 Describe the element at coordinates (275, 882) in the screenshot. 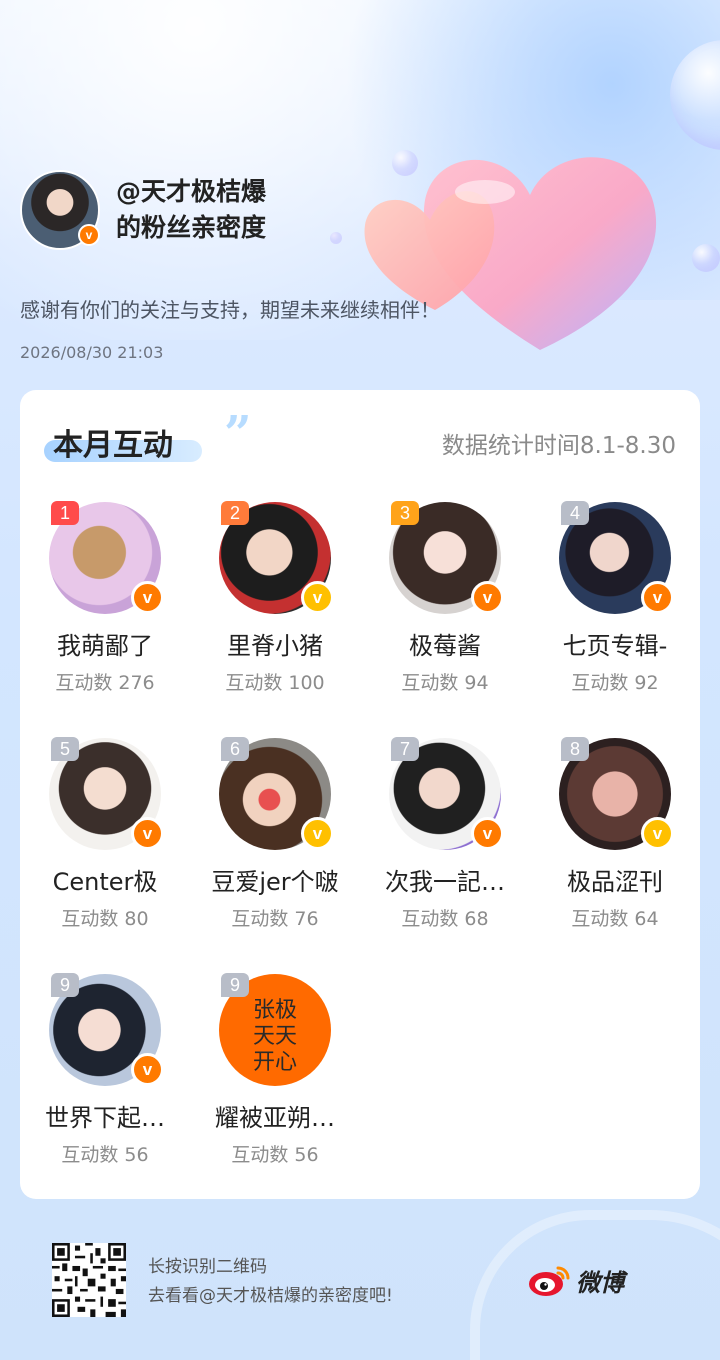

I see `fan-name: 豆爱jer个啵` at that location.